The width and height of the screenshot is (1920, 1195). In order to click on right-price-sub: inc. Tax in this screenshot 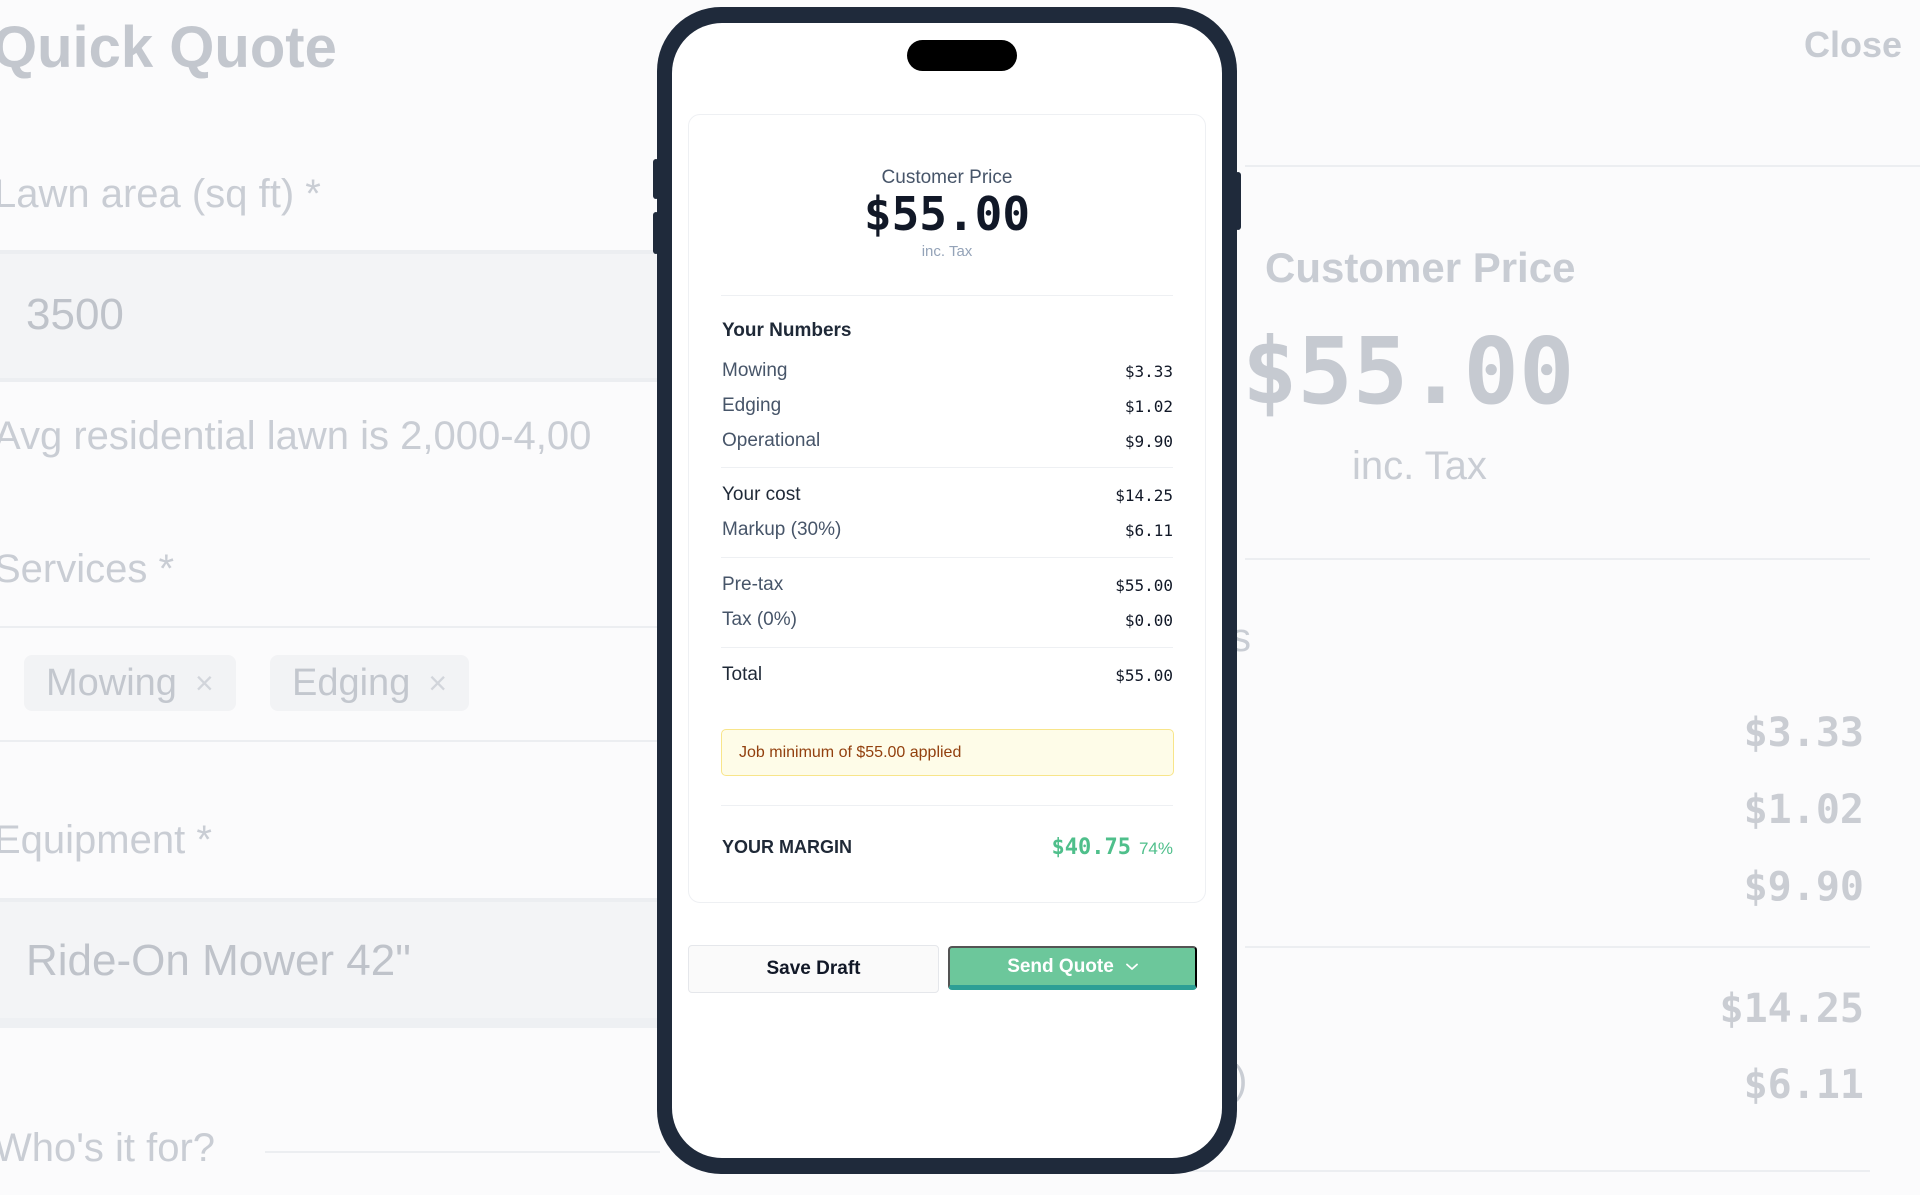, I will do `click(1419, 466)`.